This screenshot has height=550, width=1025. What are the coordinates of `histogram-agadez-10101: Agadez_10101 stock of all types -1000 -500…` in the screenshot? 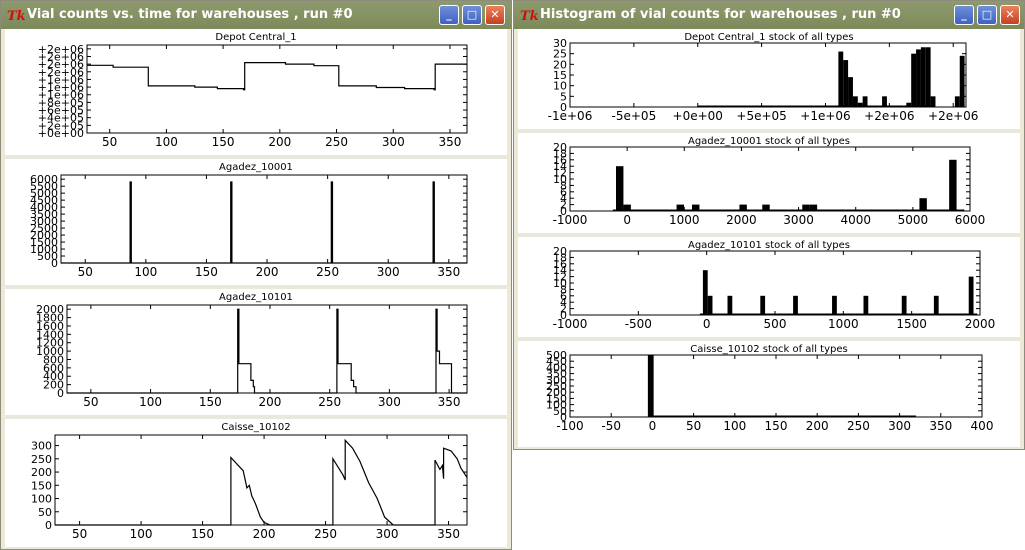 It's located at (769, 289).